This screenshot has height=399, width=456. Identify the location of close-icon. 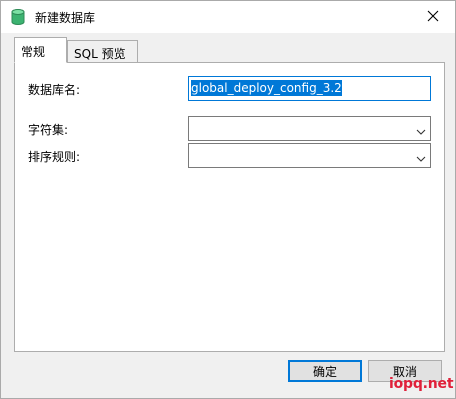
(433, 17).